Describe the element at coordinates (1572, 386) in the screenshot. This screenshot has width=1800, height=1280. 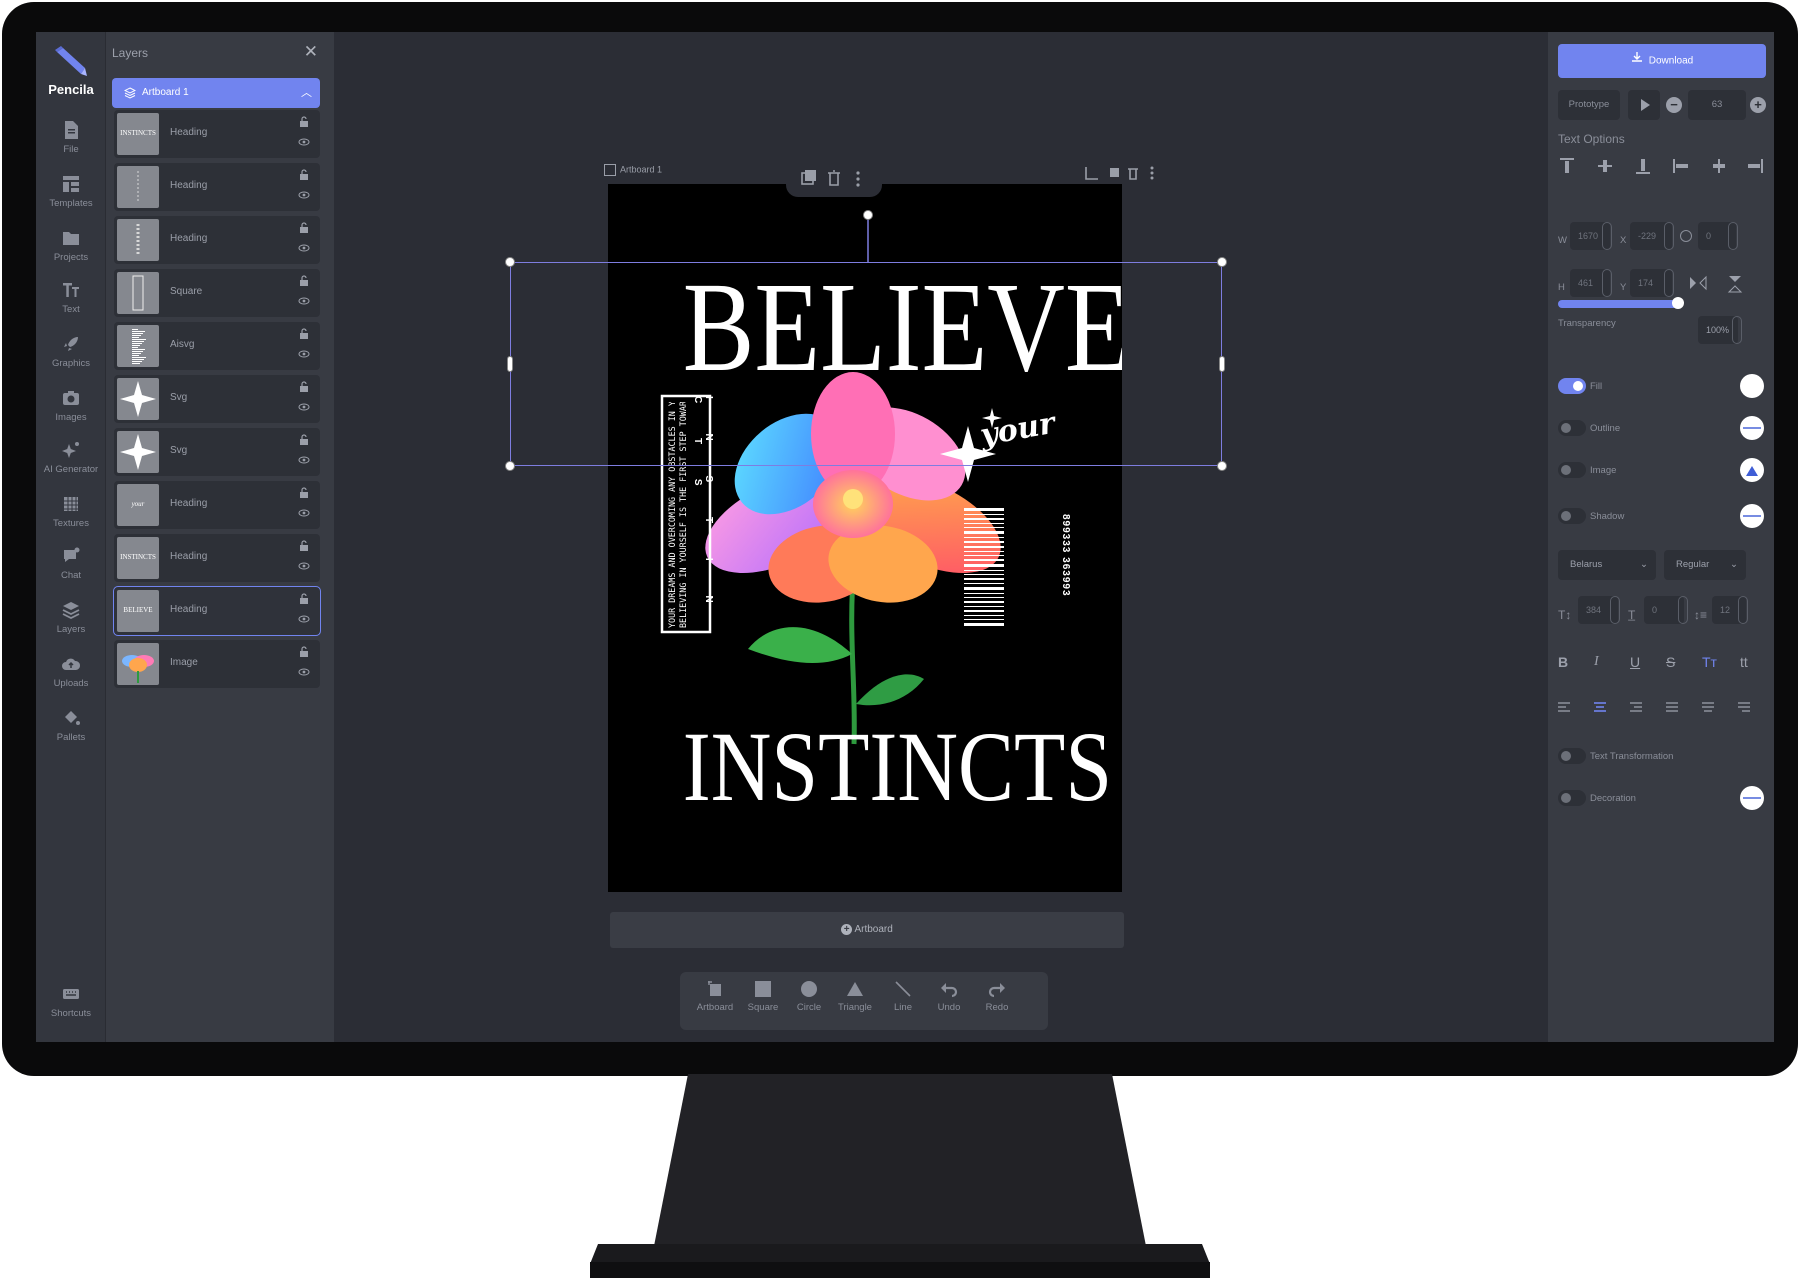
I see `fill-toggle` at that location.